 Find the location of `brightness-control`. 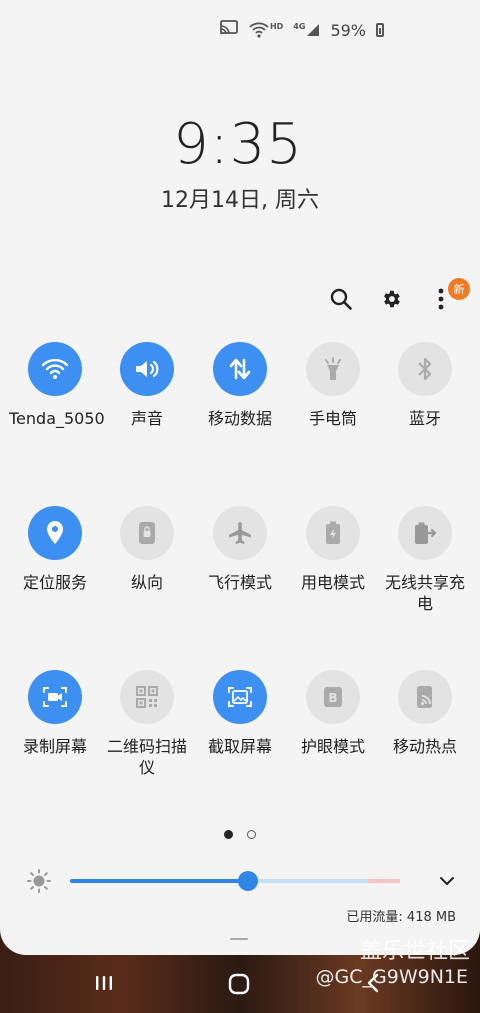

brightness-control is located at coordinates (241, 881).